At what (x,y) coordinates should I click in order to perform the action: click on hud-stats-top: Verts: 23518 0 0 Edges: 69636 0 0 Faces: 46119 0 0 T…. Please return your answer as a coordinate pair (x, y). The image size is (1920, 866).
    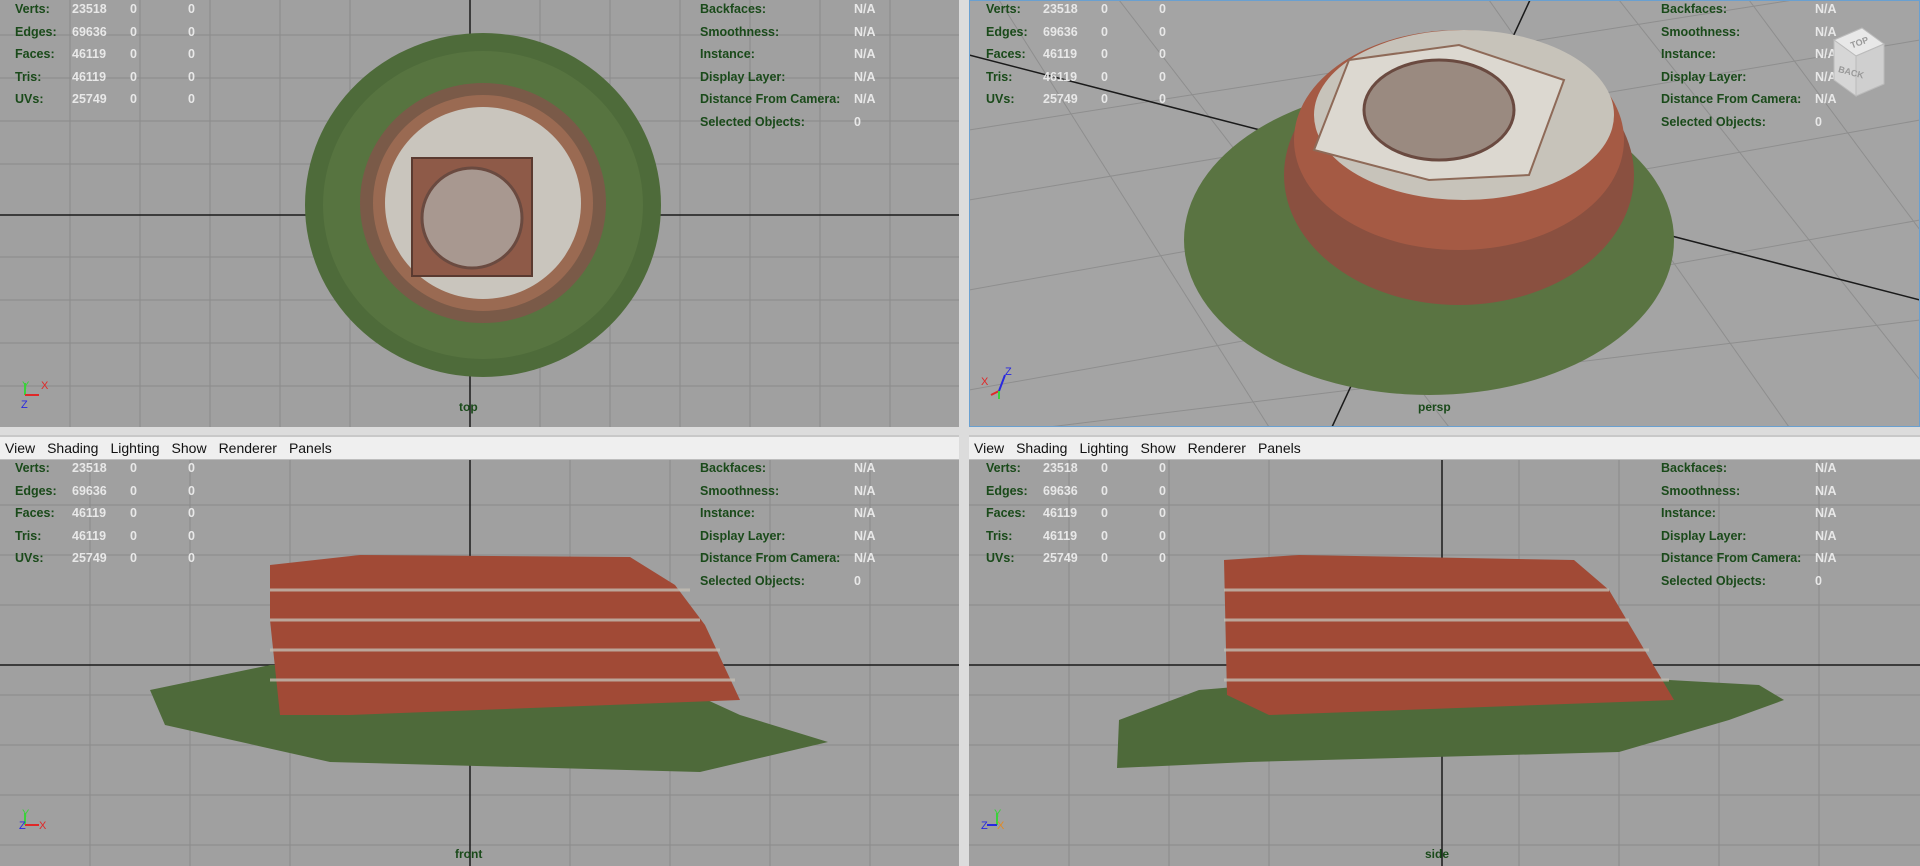
    Looking at the image, I should click on (116, 55).